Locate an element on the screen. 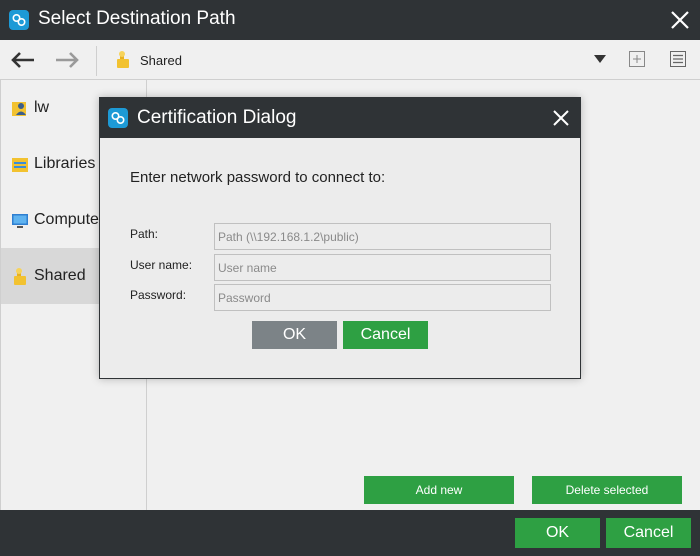  ok-button: OK is located at coordinates (557, 533).